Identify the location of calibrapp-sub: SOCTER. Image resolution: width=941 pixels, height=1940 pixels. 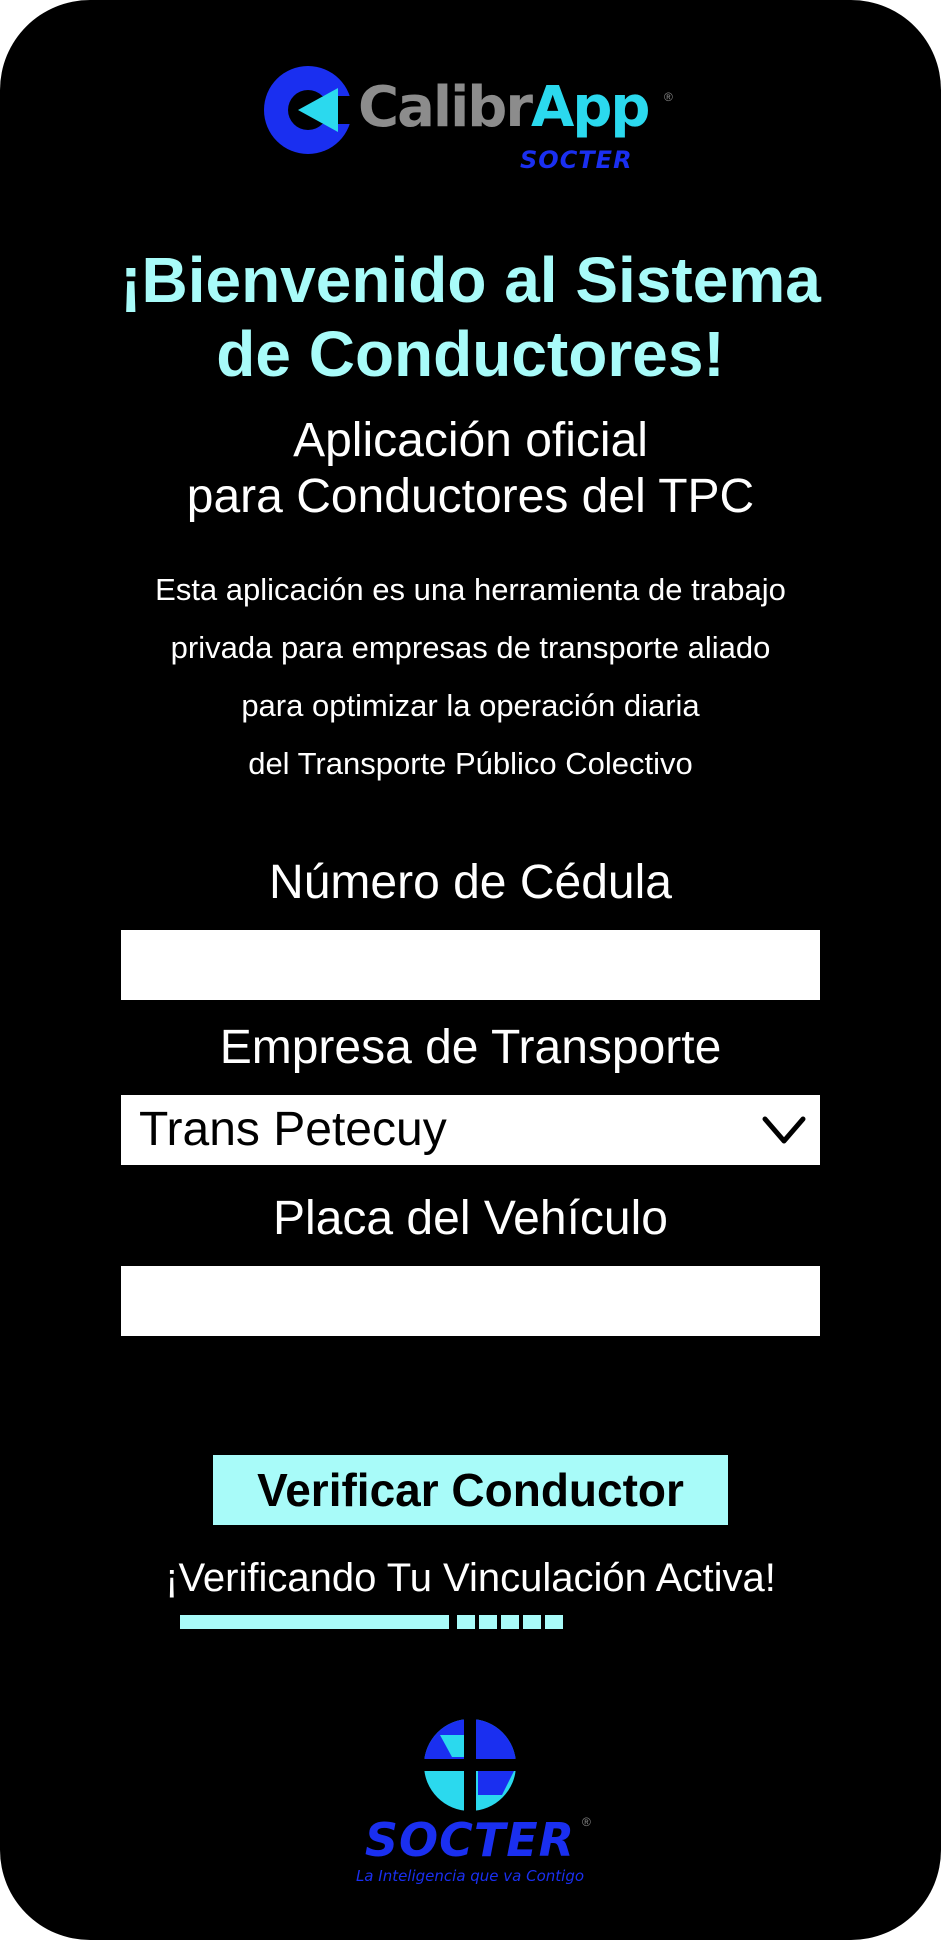
(576, 160).